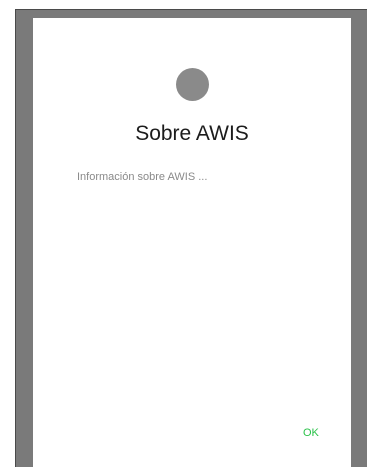 The width and height of the screenshot is (367, 467). What do you see at coordinates (192, 133) in the screenshot?
I see `dialog-title: Sobre AWIS` at bounding box center [192, 133].